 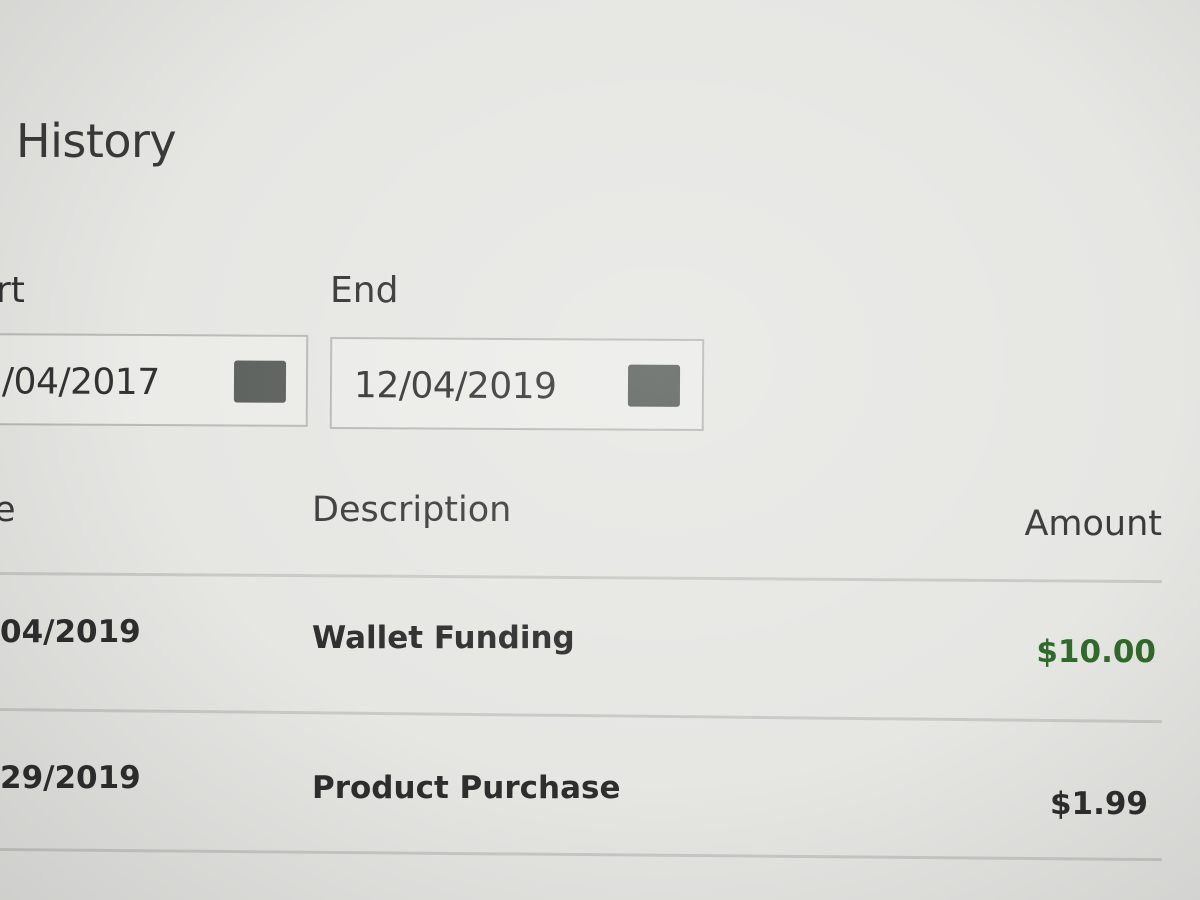 What do you see at coordinates (12, 290) in the screenshot?
I see `start-date-label: rt` at bounding box center [12, 290].